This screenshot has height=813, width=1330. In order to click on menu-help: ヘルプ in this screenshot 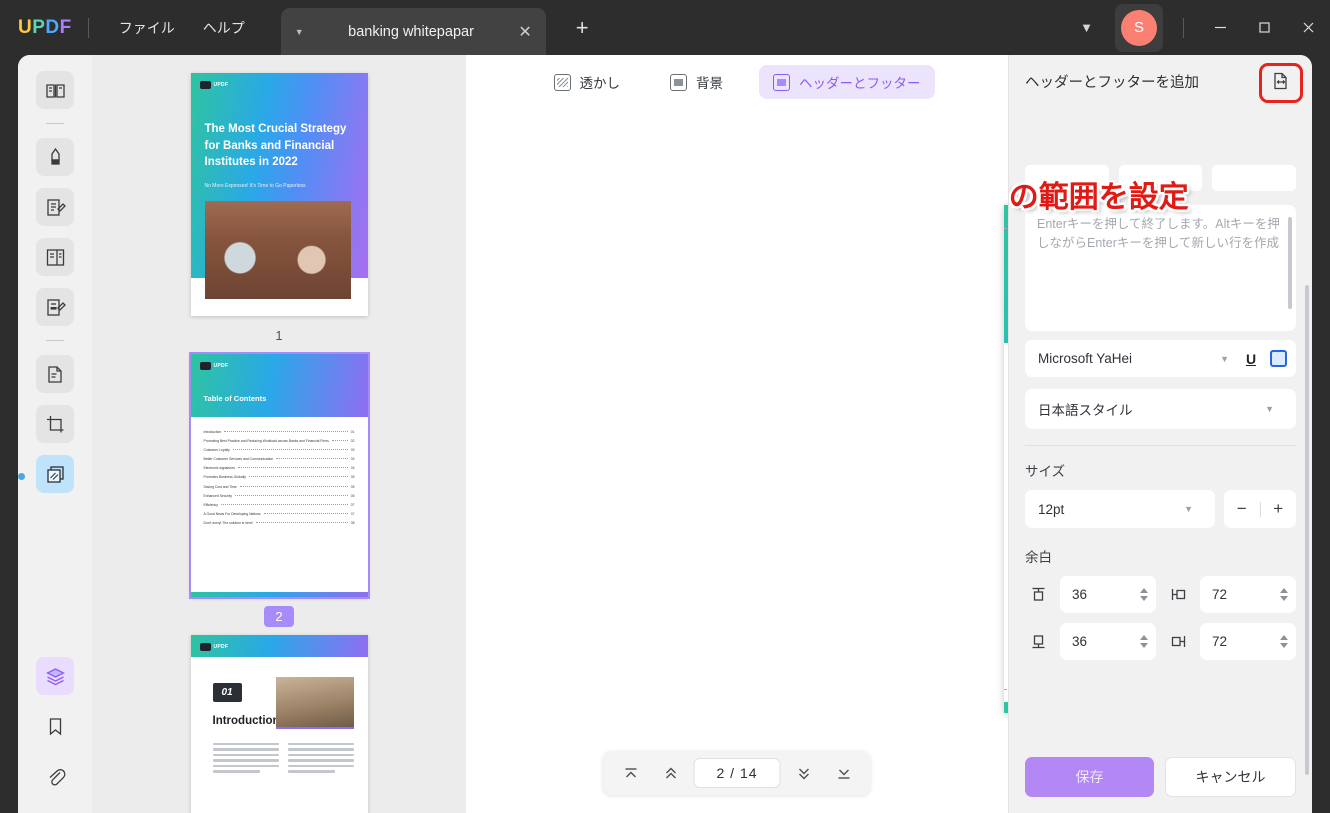, I will do `click(224, 28)`.